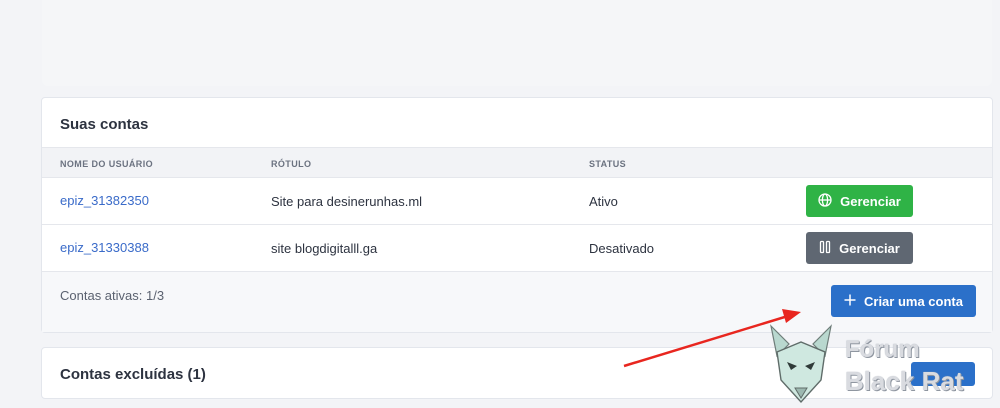  What do you see at coordinates (904, 381) in the screenshot?
I see `watermark-line2: Black Rat` at bounding box center [904, 381].